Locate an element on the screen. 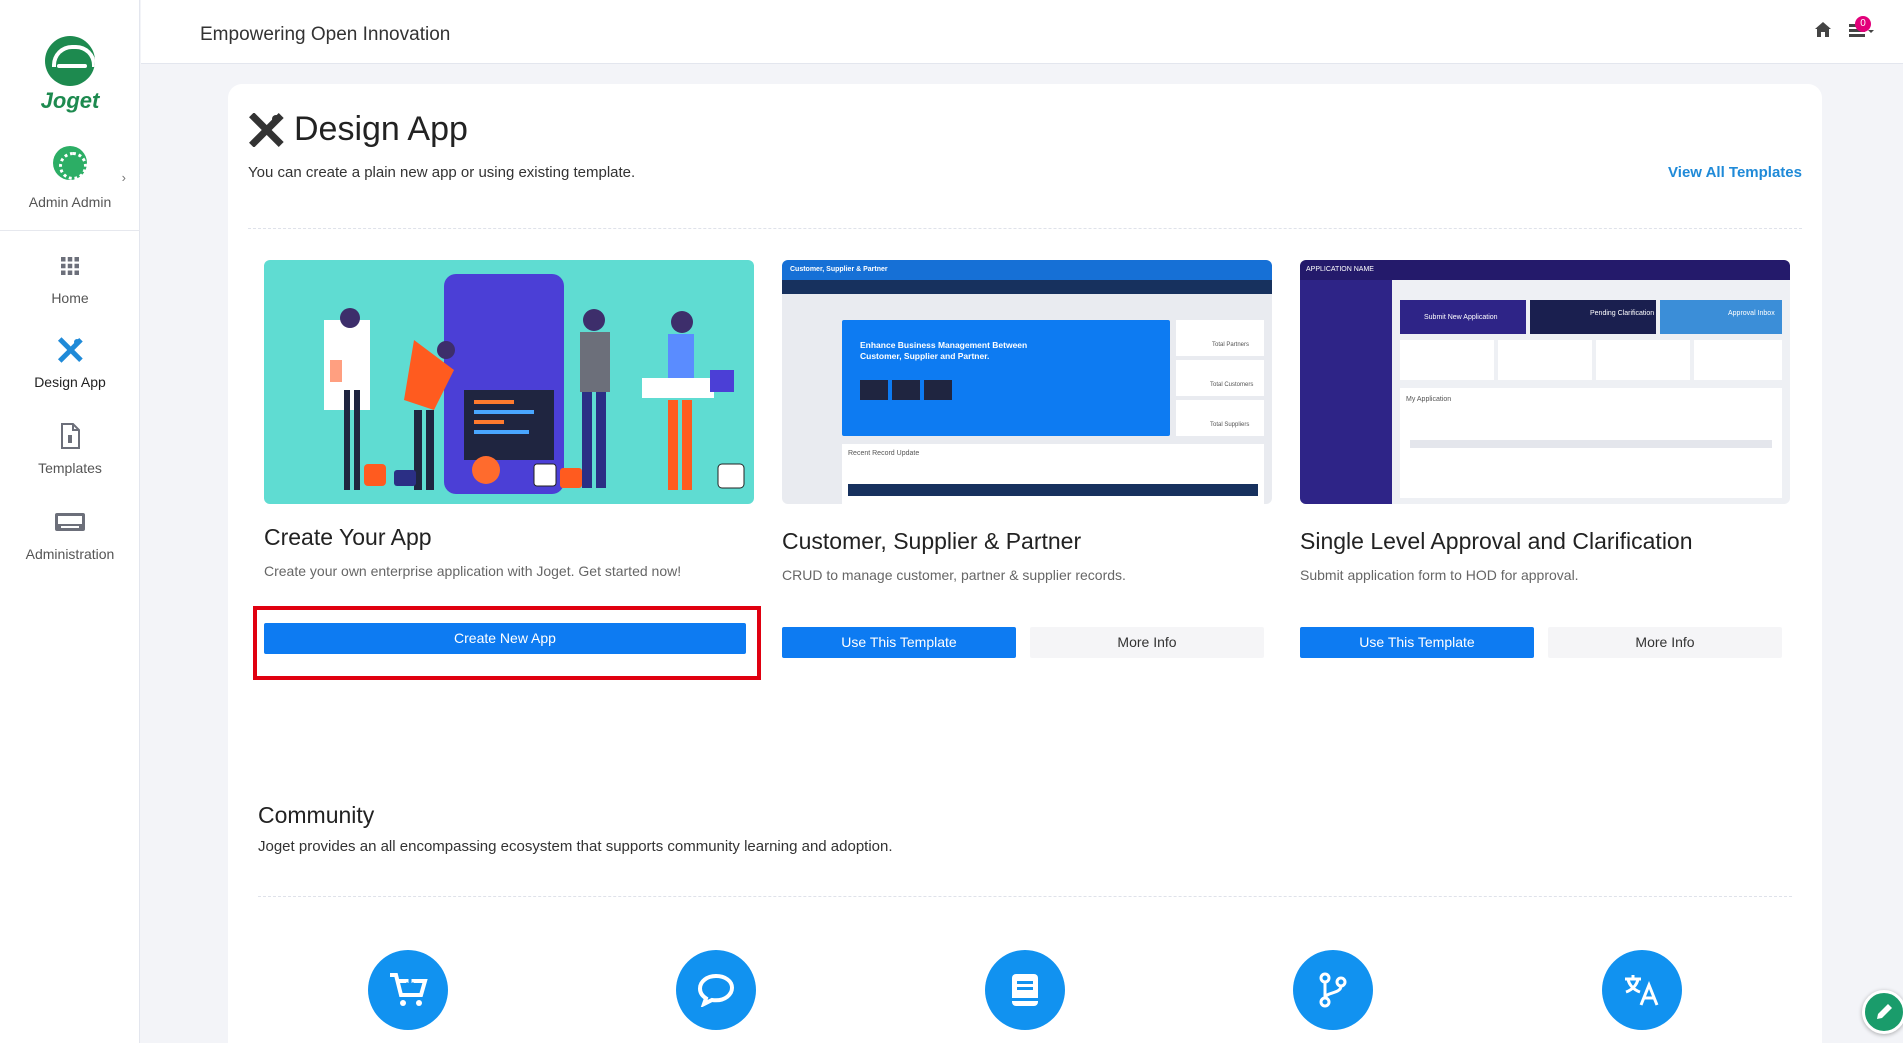 The image size is (1903, 1043). top-header: Empowering Open Innovation 0 is located at coordinates (1022, 32).